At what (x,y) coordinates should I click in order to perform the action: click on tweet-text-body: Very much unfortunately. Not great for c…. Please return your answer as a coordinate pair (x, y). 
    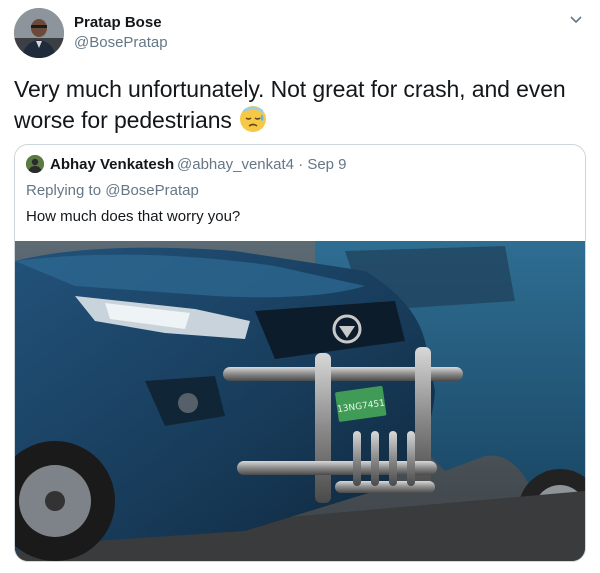
    Looking at the image, I should click on (290, 104).